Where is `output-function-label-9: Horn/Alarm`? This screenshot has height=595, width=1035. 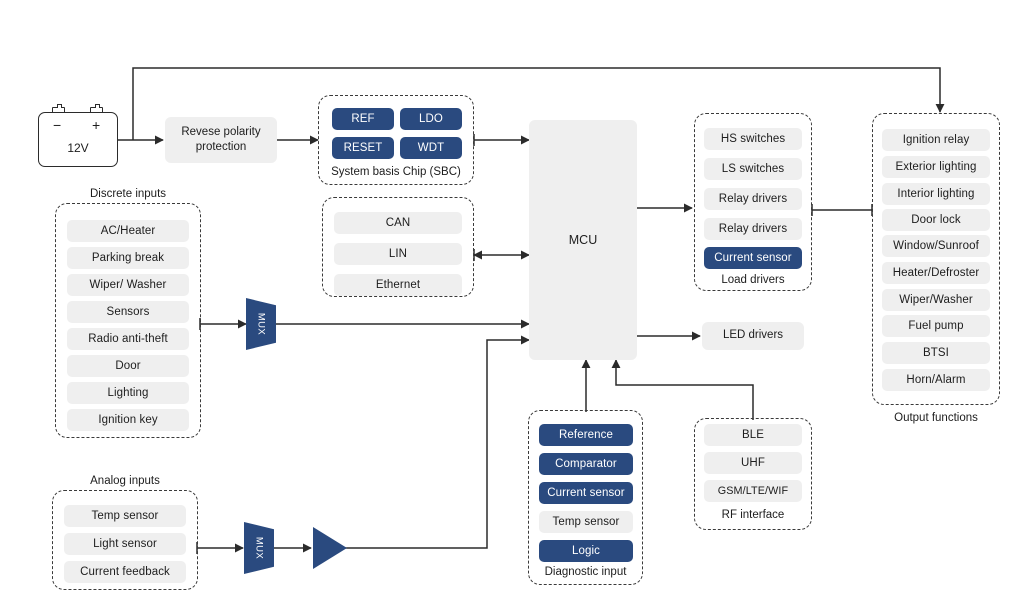
output-function-label-9: Horn/Alarm is located at coordinates (936, 380).